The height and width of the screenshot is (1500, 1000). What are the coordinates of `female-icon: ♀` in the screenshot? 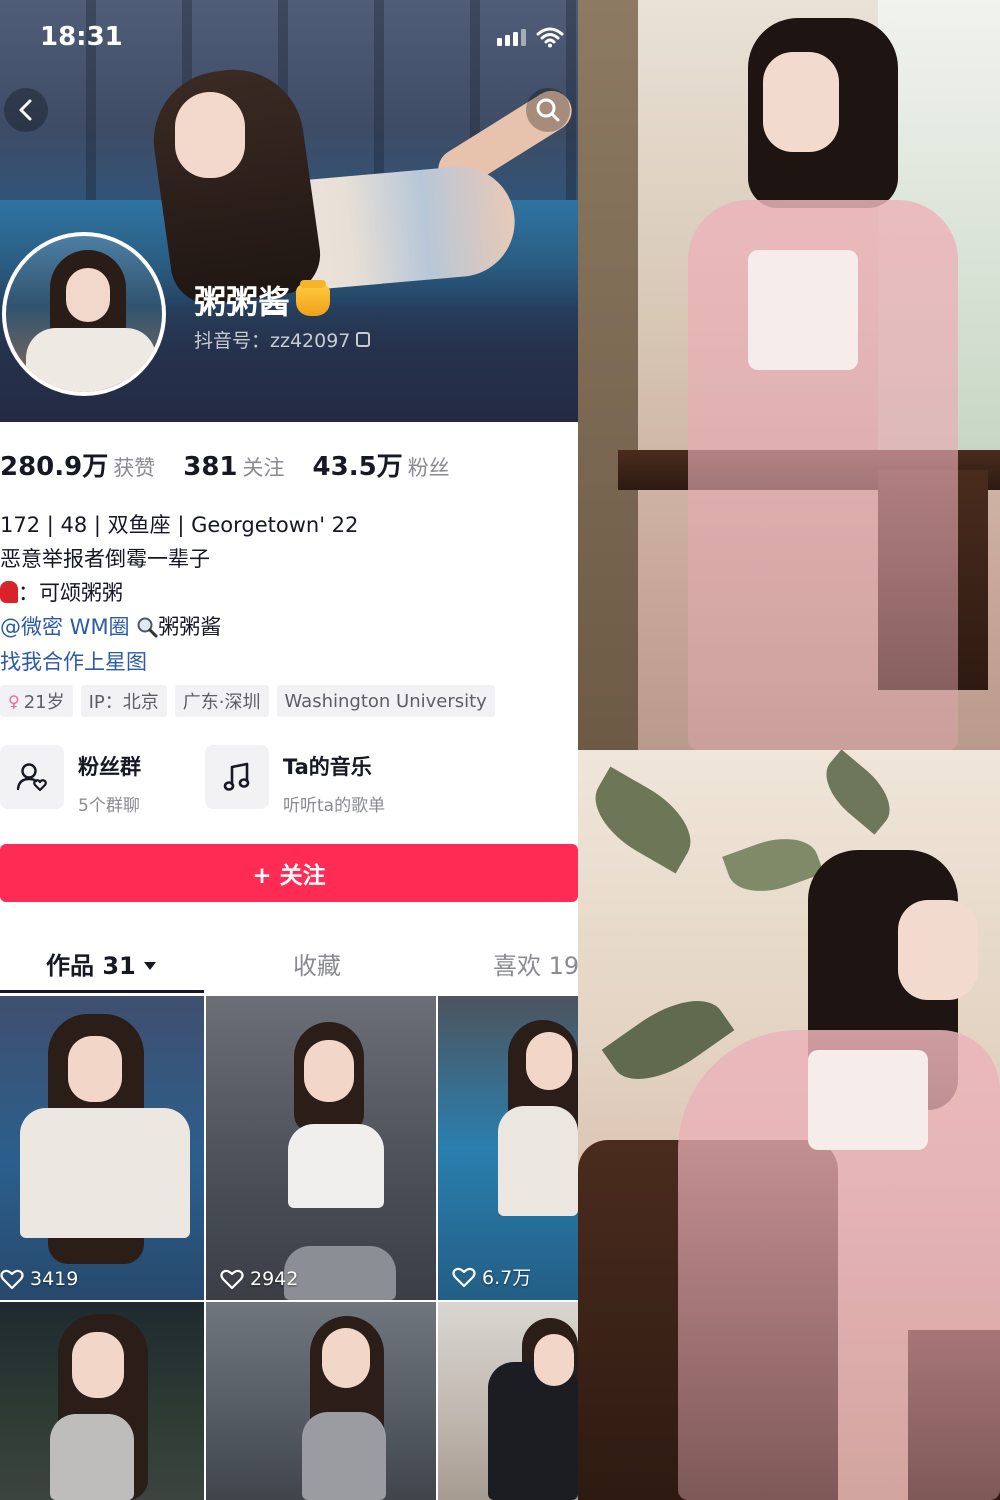 It's located at (14, 701).